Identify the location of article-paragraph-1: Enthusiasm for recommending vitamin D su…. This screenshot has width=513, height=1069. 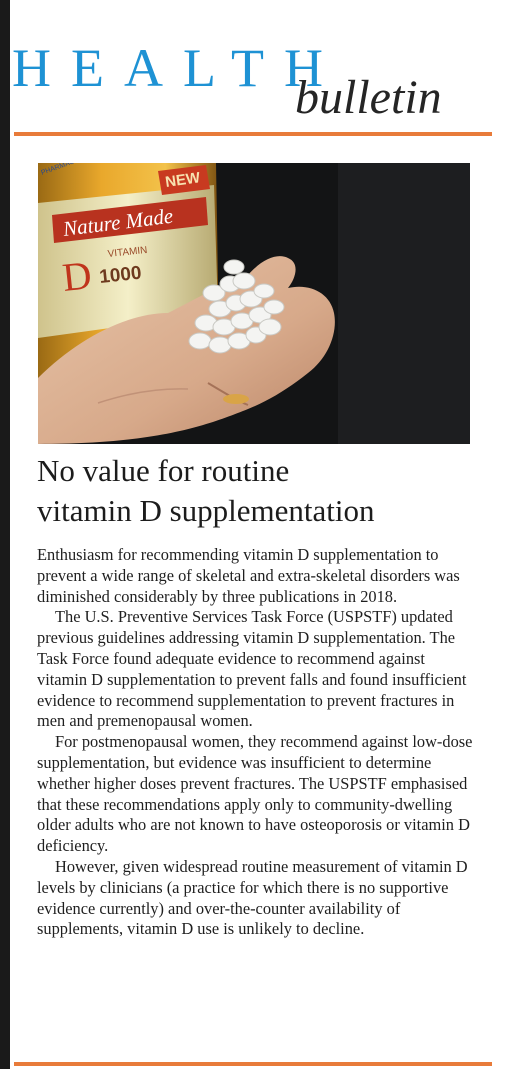
(248, 575).